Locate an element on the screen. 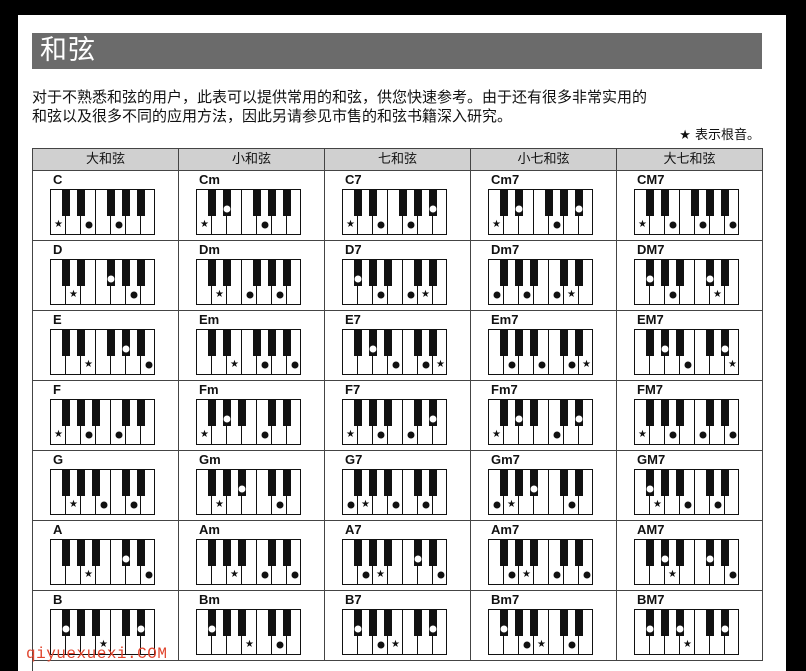  column-header: 小和弦 is located at coordinates (252, 160).